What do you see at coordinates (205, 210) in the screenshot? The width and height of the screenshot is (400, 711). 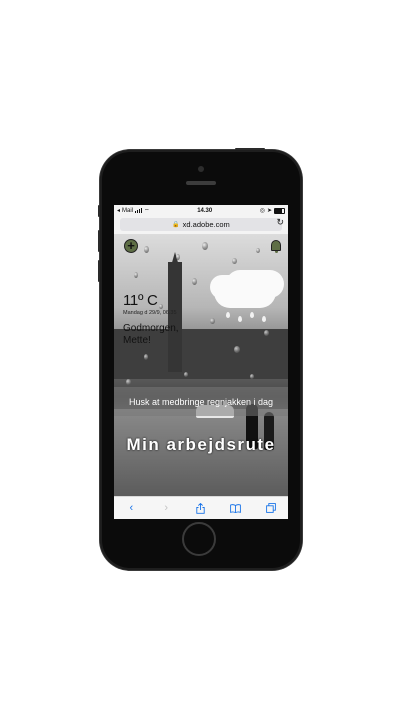 I see `clock: 14.30` at bounding box center [205, 210].